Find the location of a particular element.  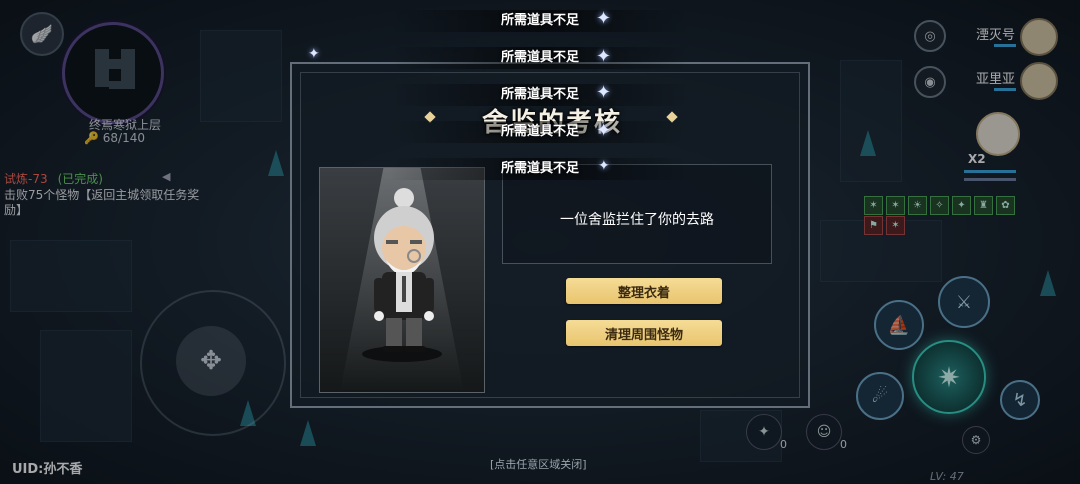

choice-button-tidy-clothes: 整理衣着 is located at coordinates (644, 291).